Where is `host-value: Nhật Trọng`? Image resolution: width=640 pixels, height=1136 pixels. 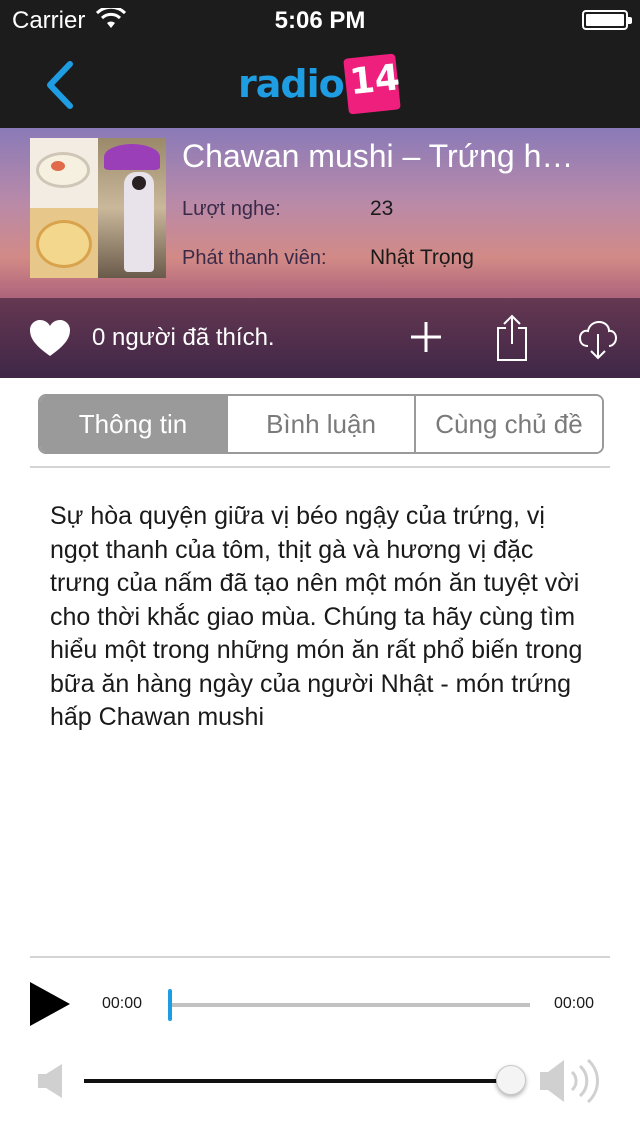
host-value: Nhật Trọng is located at coordinates (422, 257).